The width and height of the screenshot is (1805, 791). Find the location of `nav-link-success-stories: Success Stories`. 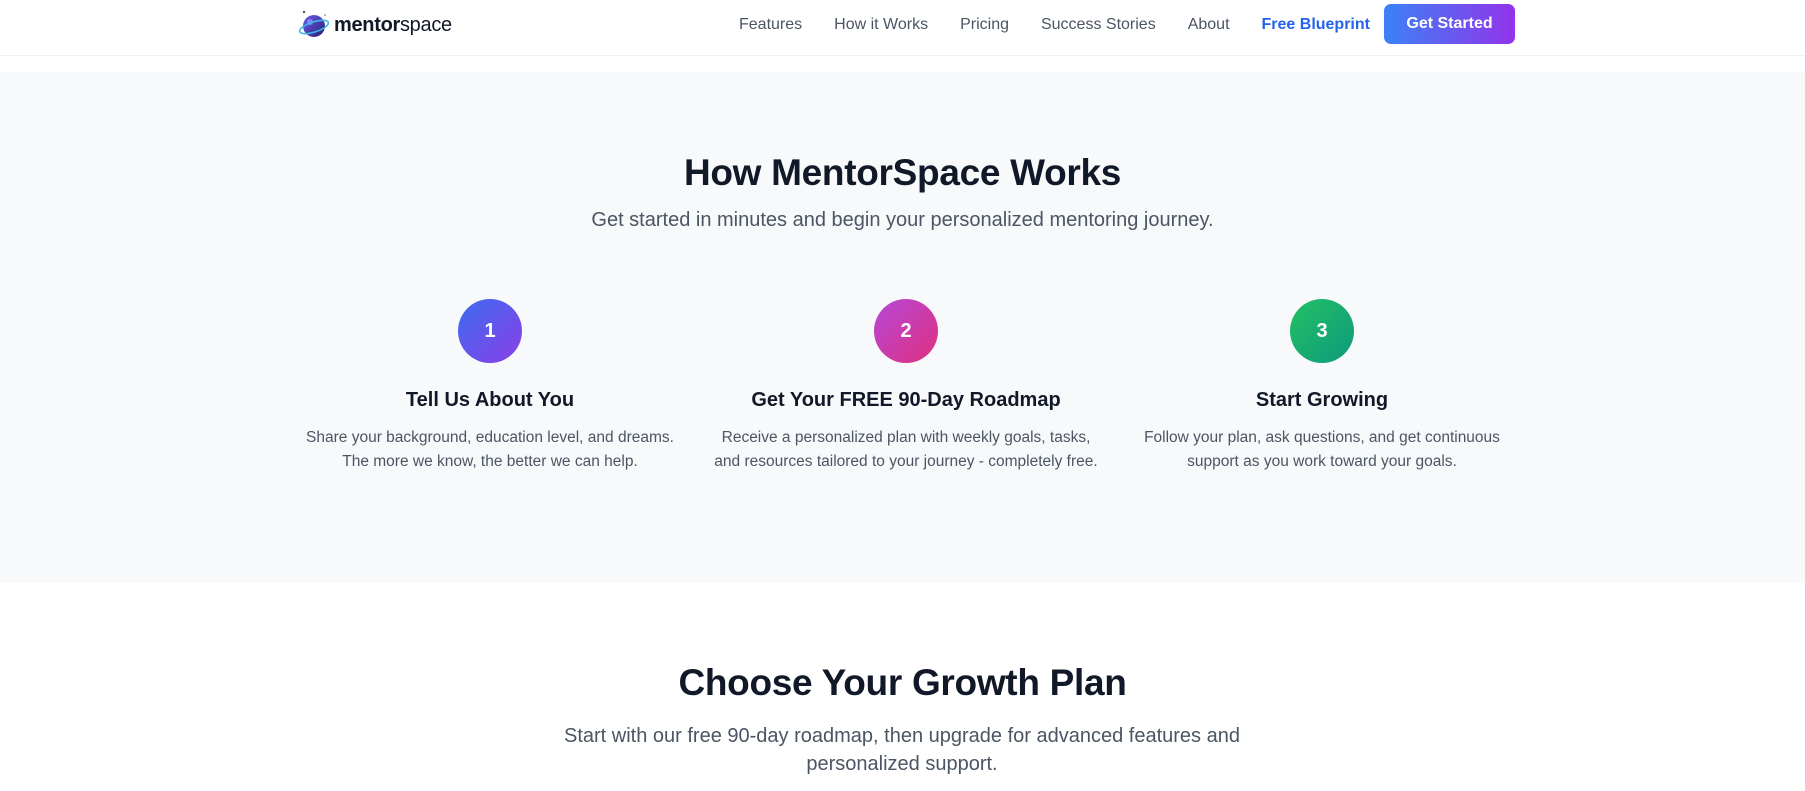

nav-link-success-stories: Success Stories is located at coordinates (1098, 25).